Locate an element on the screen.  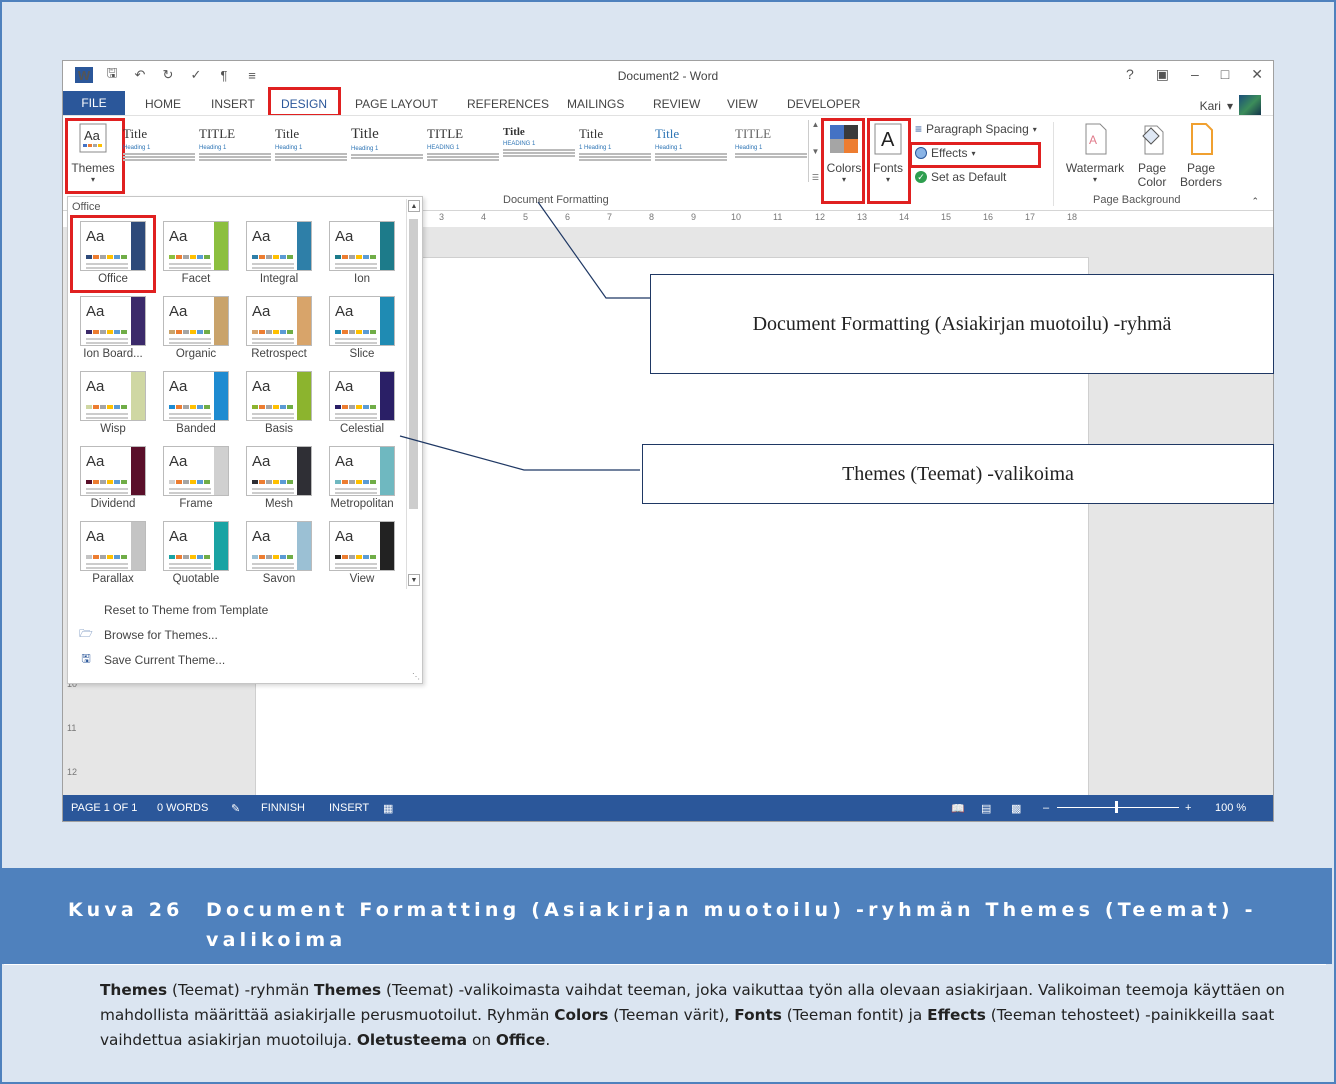
leader-line-themes-gallery is located at coordinates (519, 453).